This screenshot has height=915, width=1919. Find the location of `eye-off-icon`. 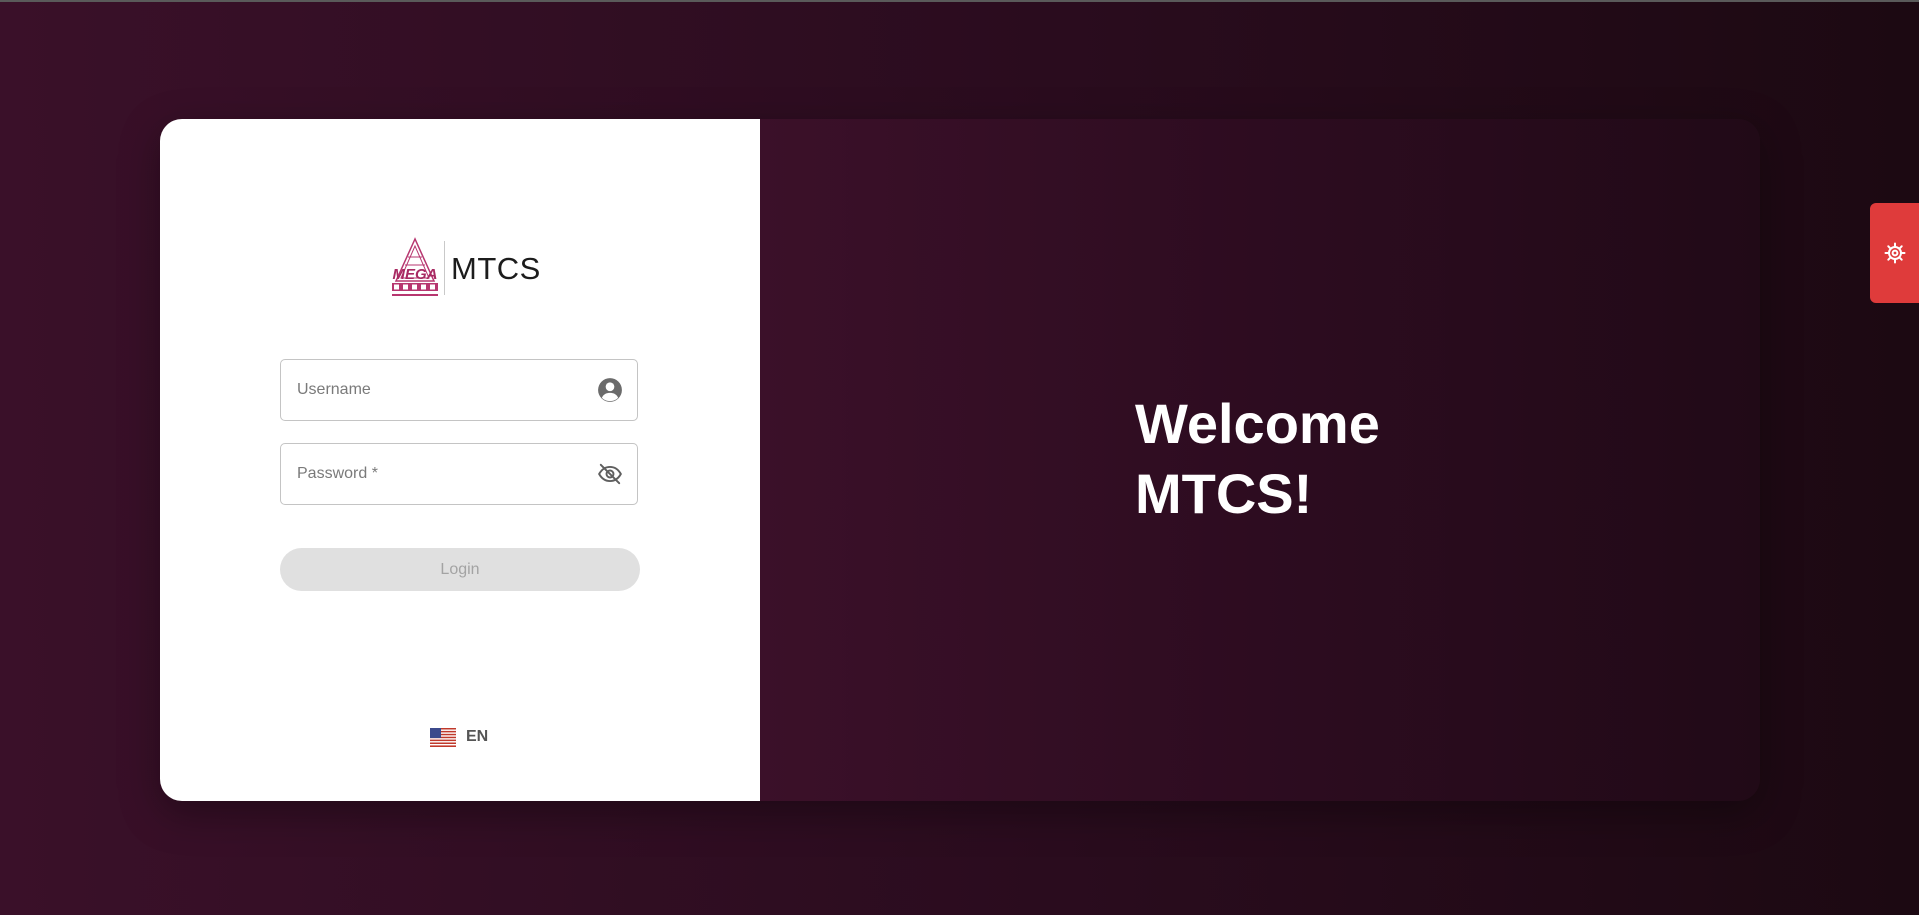

eye-off-icon is located at coordinates (610, 474).